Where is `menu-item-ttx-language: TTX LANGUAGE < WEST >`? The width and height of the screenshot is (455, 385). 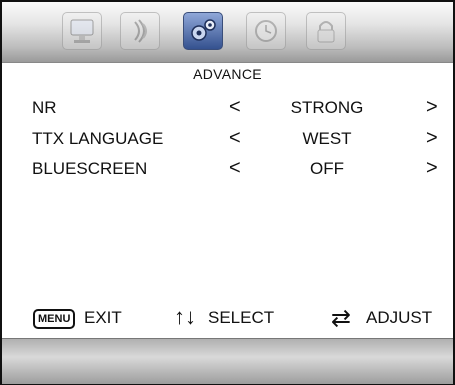 menu-item-ttx-language: TTX LANGUAGE < WEST > is located at coordinates (227, 140).